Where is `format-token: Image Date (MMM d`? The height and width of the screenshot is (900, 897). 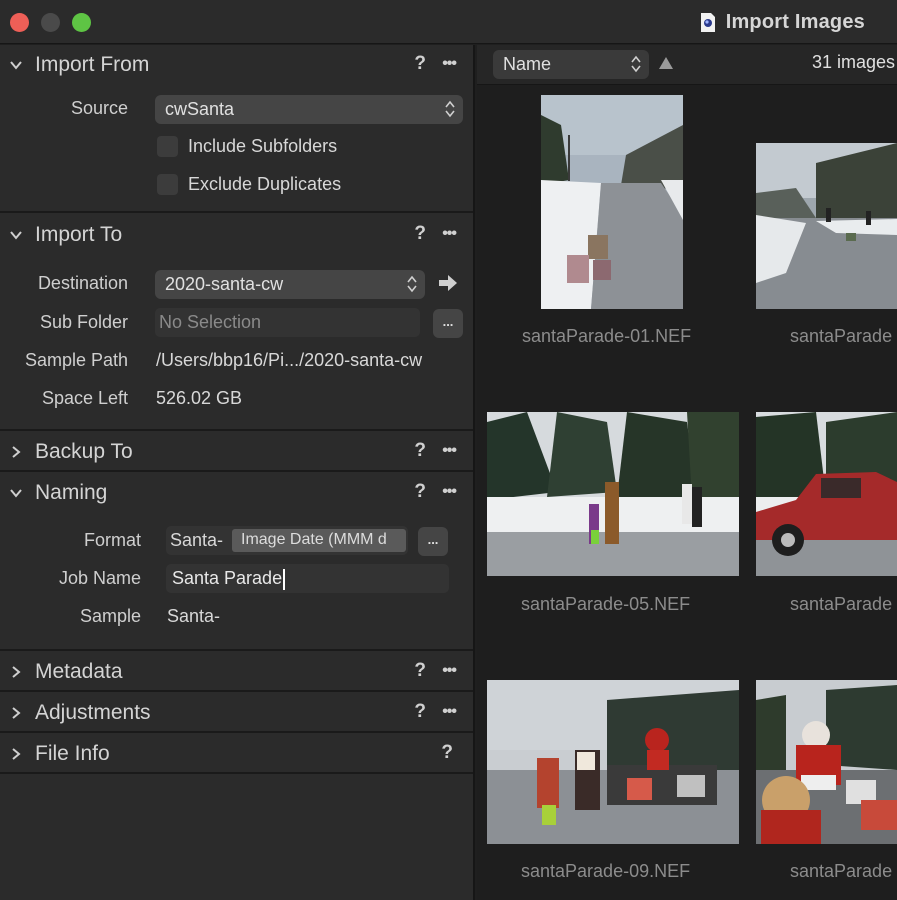
format-token: Image Date (MMM d is located at coordinates (319, 540).